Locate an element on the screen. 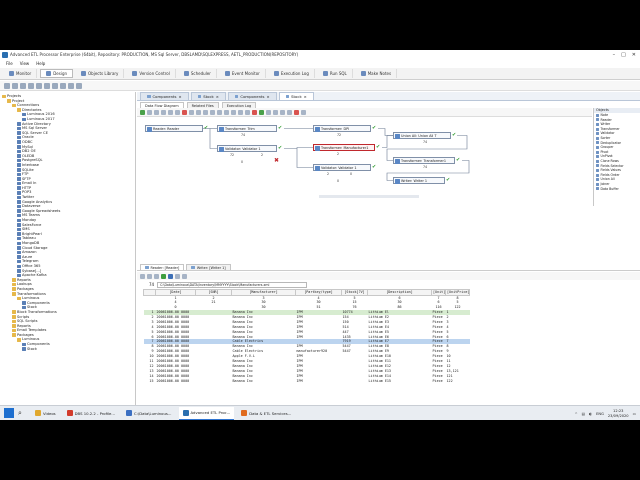  preview-tab: Reader: [Reader] is located at coordinates (162, 267).